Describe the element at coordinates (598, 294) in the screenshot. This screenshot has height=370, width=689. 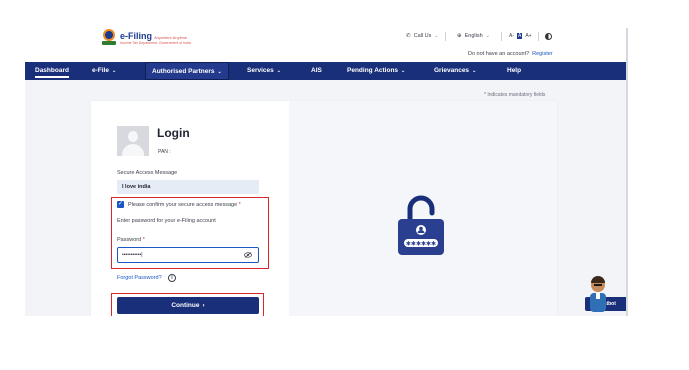
I see `chatbot-avatar-icon` at that location.